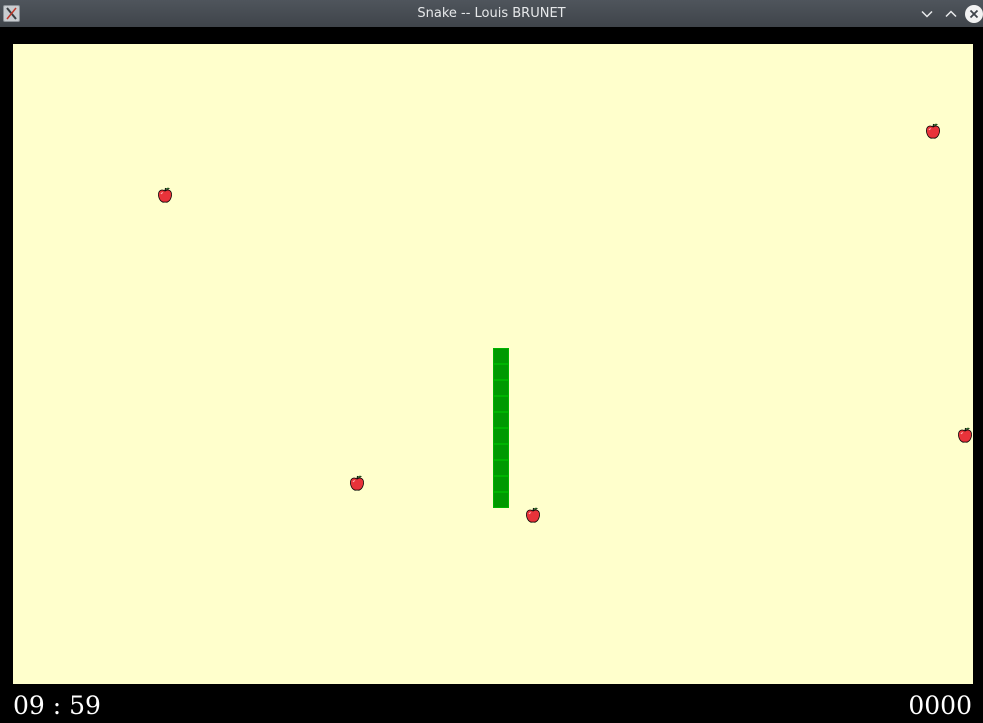  I want to click on minimize-button, so click(926, 13).